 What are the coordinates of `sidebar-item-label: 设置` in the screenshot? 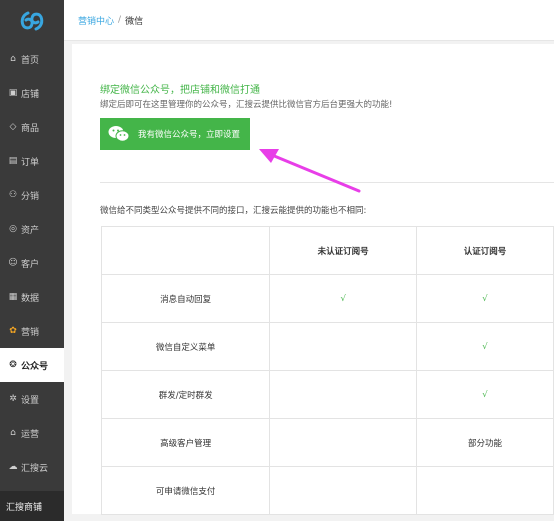 It's located at (30, 400).